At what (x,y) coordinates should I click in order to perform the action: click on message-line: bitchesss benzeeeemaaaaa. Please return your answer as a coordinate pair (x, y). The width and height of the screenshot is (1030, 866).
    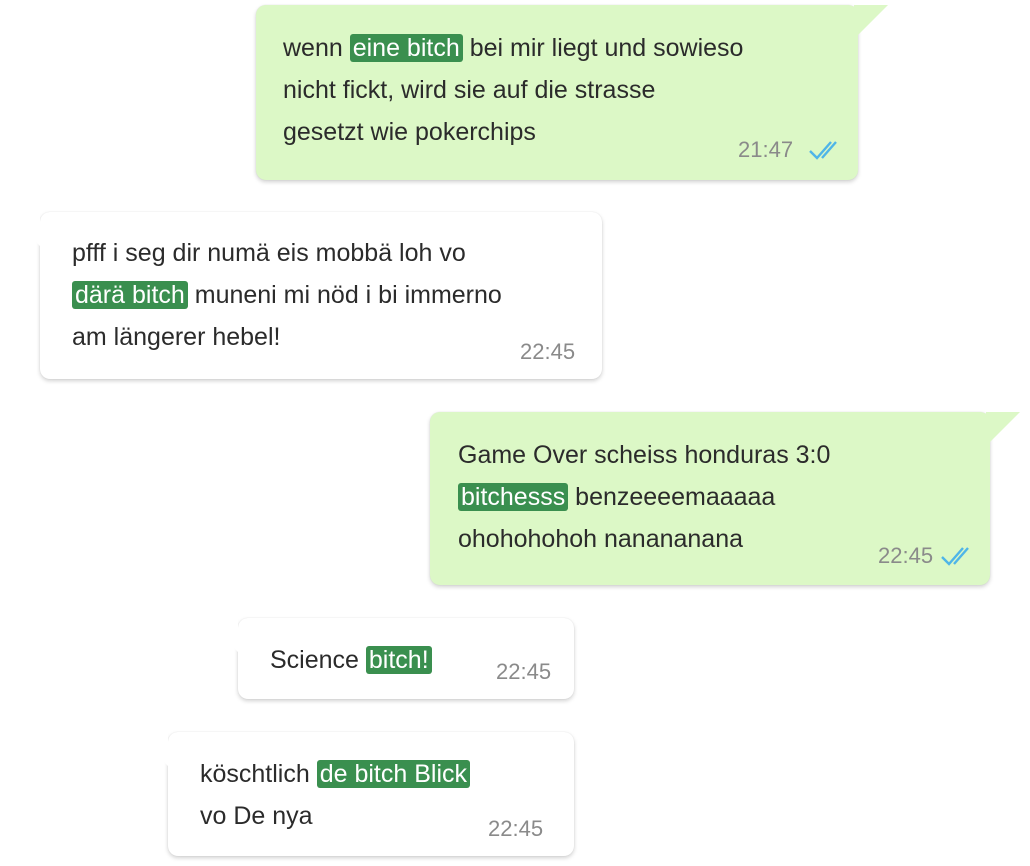
    Looking at the image, I should click on (644, 497).